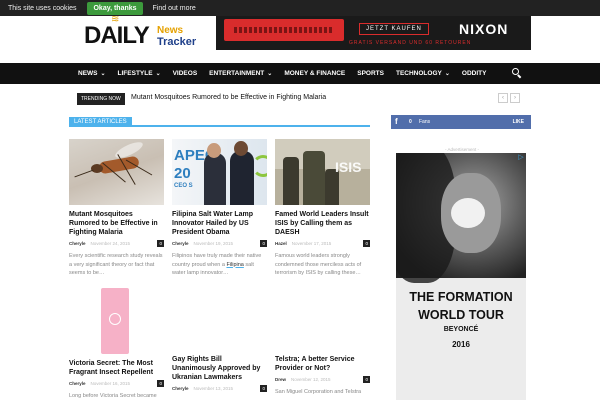  What do you see at coordinates (461, 218) in the screenshot?
I see `ad-photo` at bounding box center [461, 218].